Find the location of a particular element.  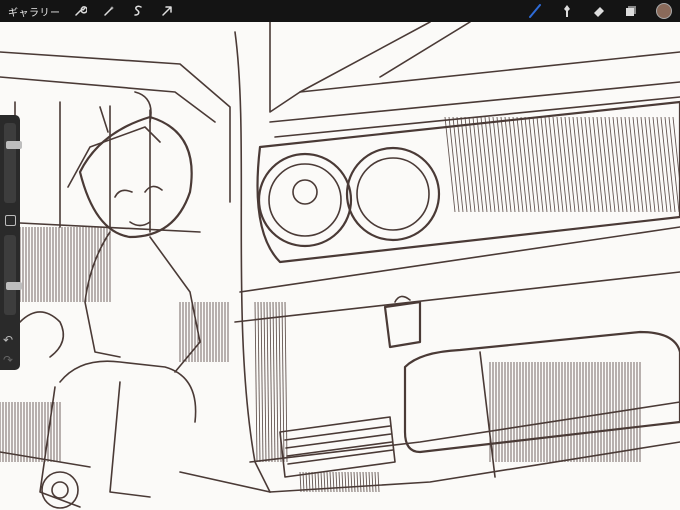

brush-size-thumb is located at coordinates (14, 145).